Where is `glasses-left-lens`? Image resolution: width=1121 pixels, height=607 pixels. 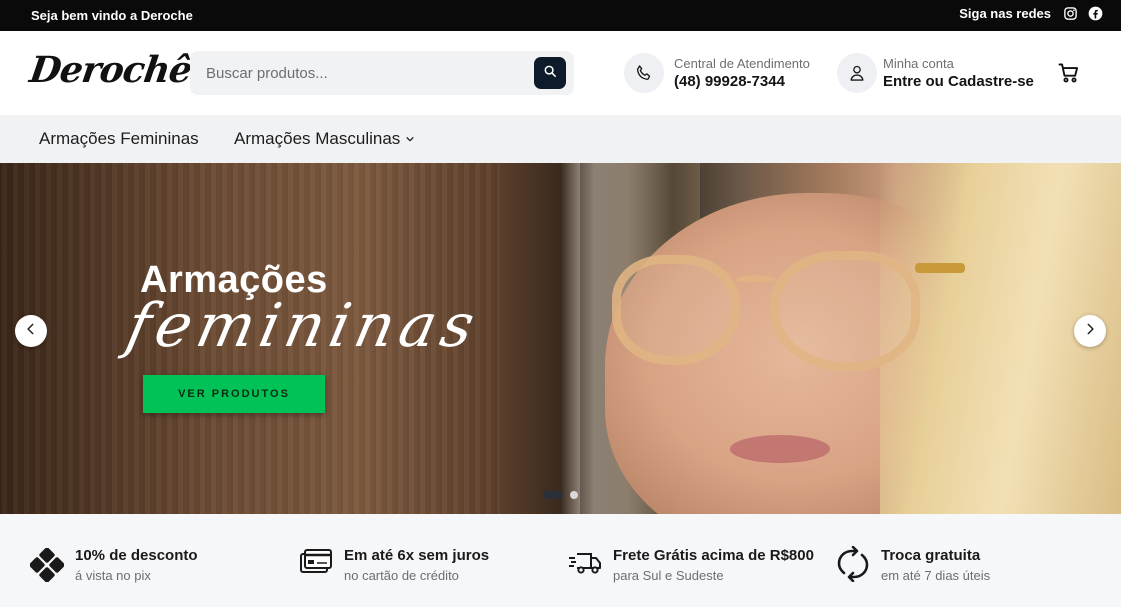 glasses-left-lens is located at coordinates (676, 310).